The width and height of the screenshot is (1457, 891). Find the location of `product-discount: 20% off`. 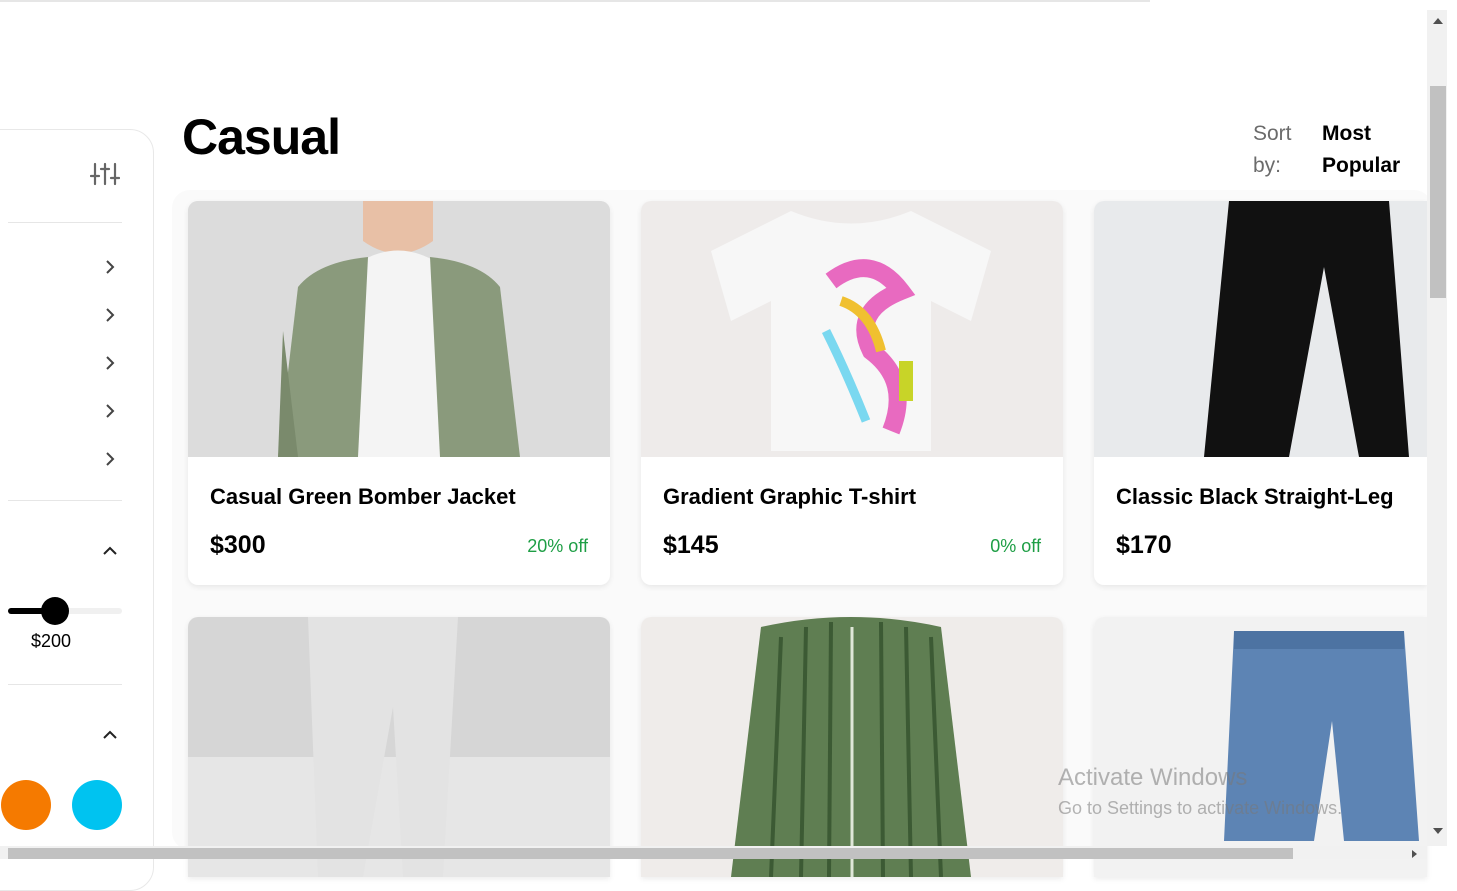

product-discount: 20% off is located at coordinates (557, 546).